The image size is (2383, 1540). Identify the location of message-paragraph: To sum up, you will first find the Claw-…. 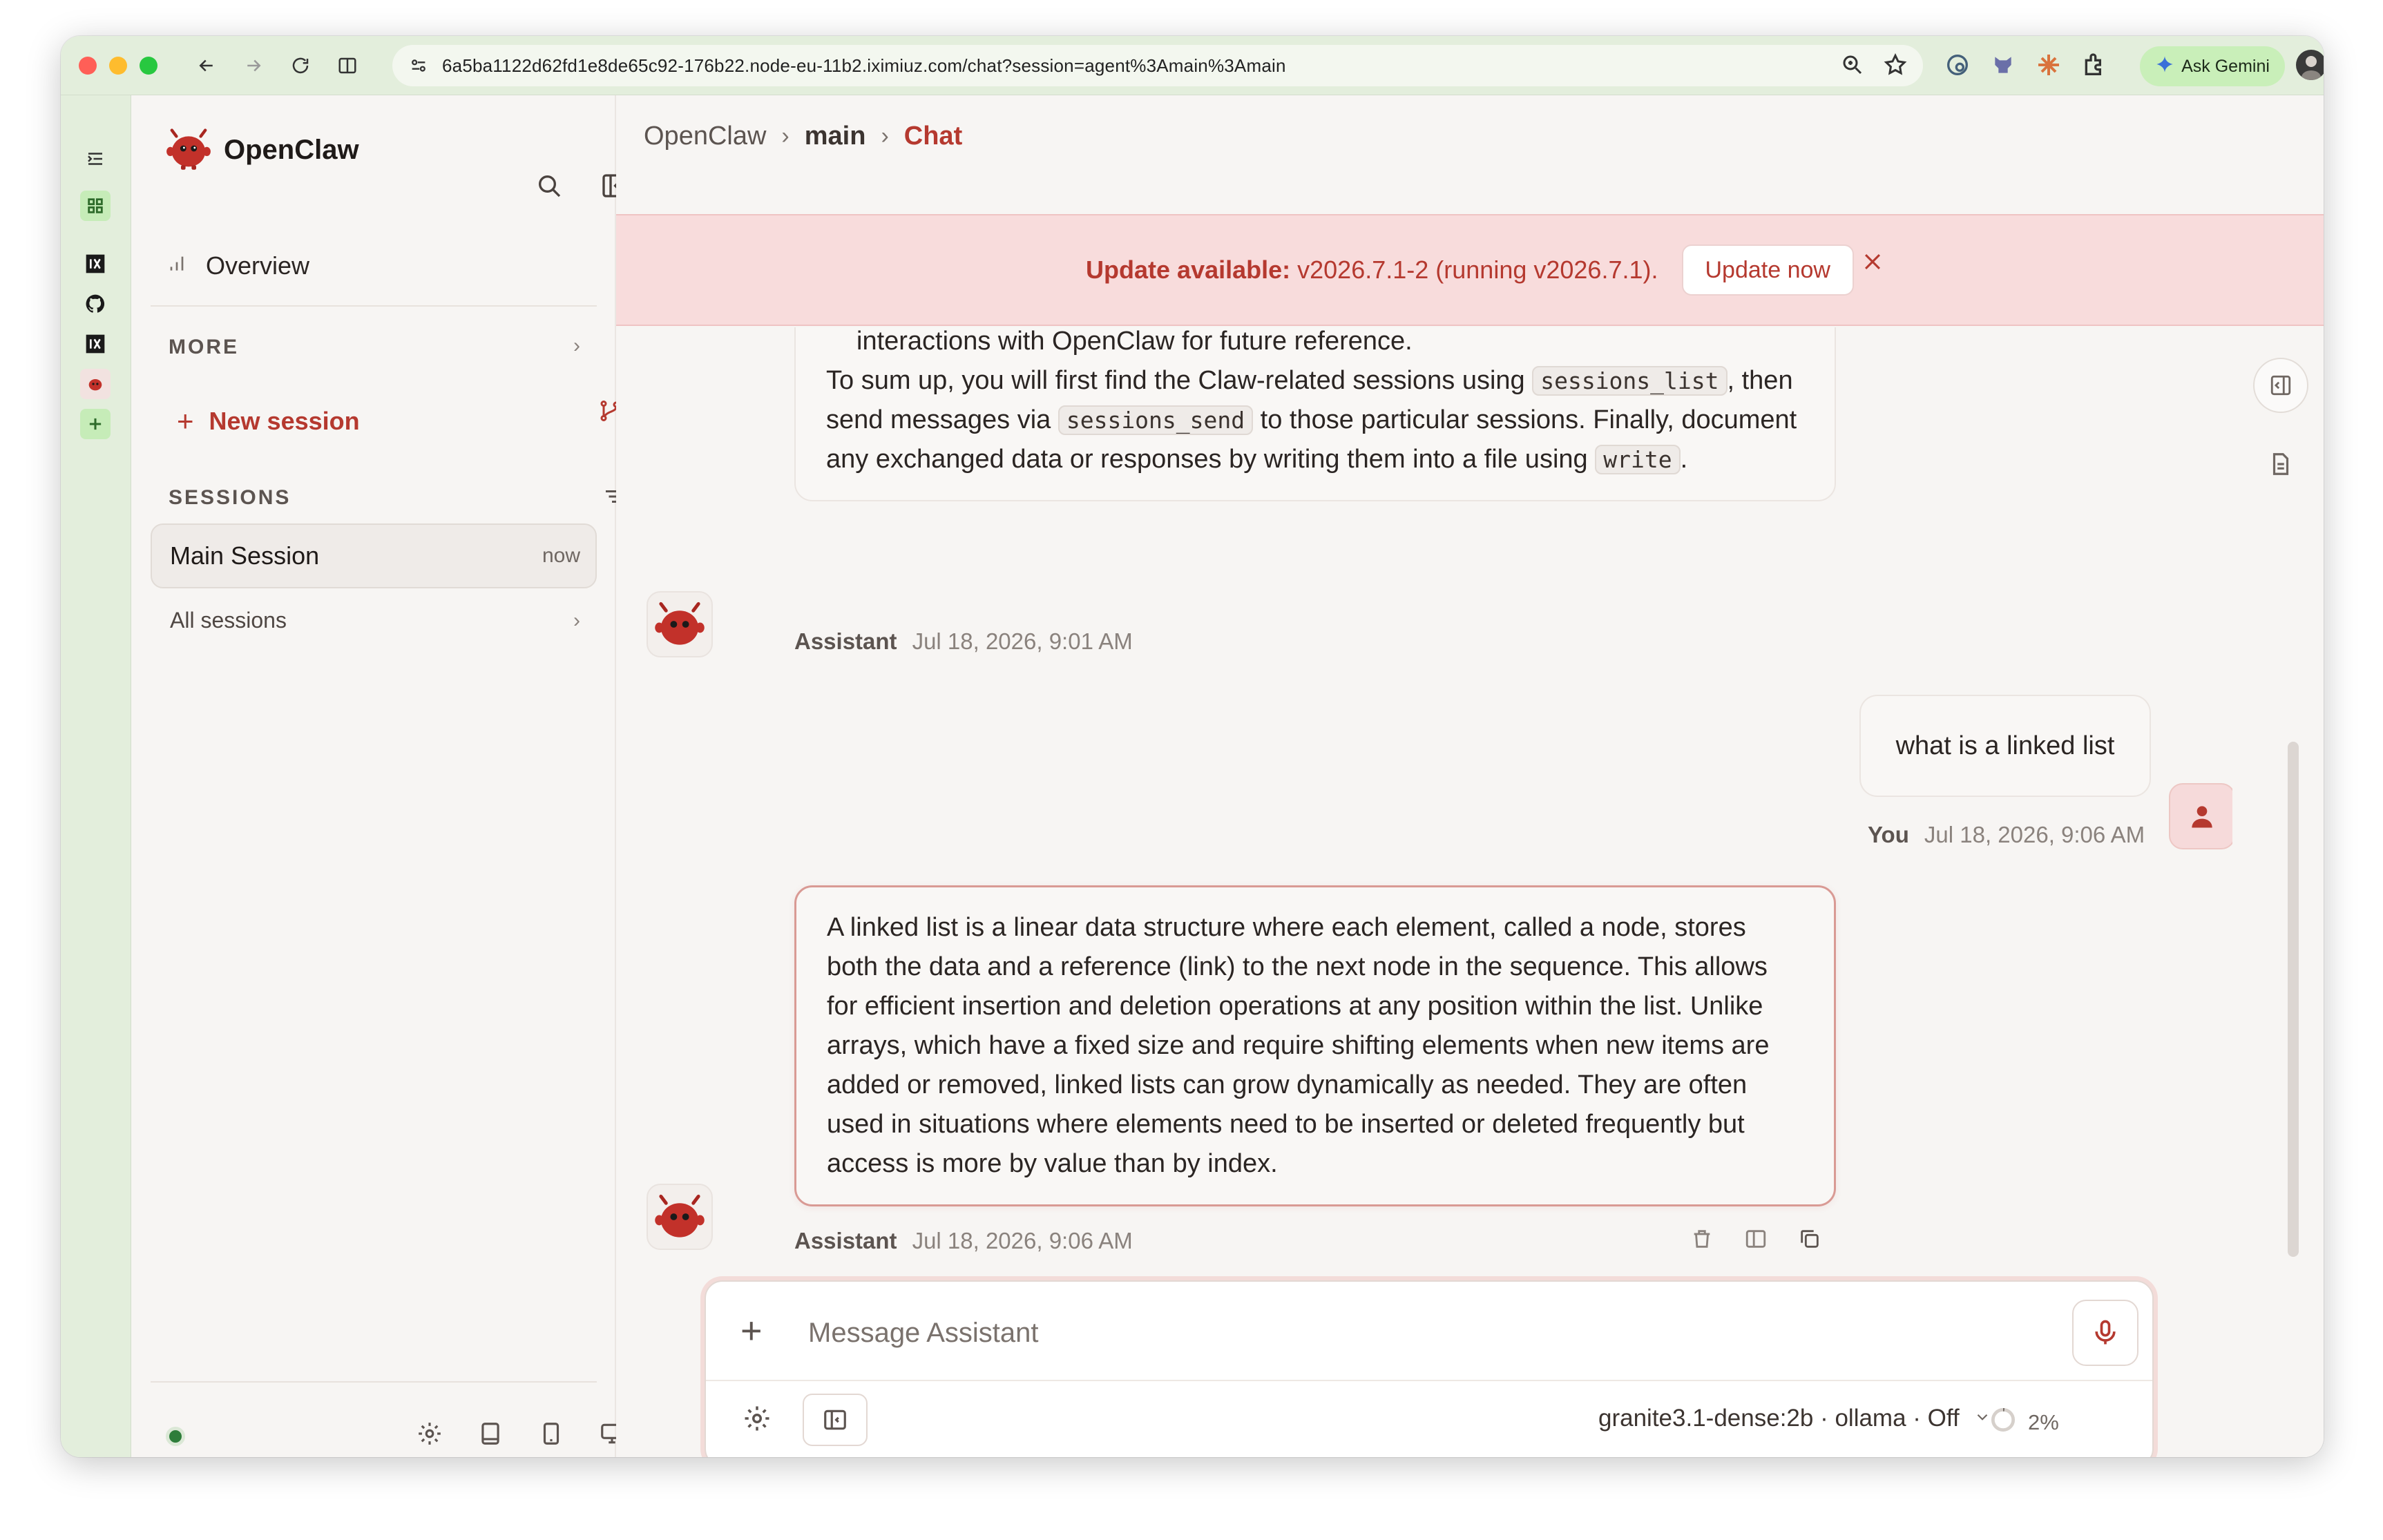
(1315, 420).